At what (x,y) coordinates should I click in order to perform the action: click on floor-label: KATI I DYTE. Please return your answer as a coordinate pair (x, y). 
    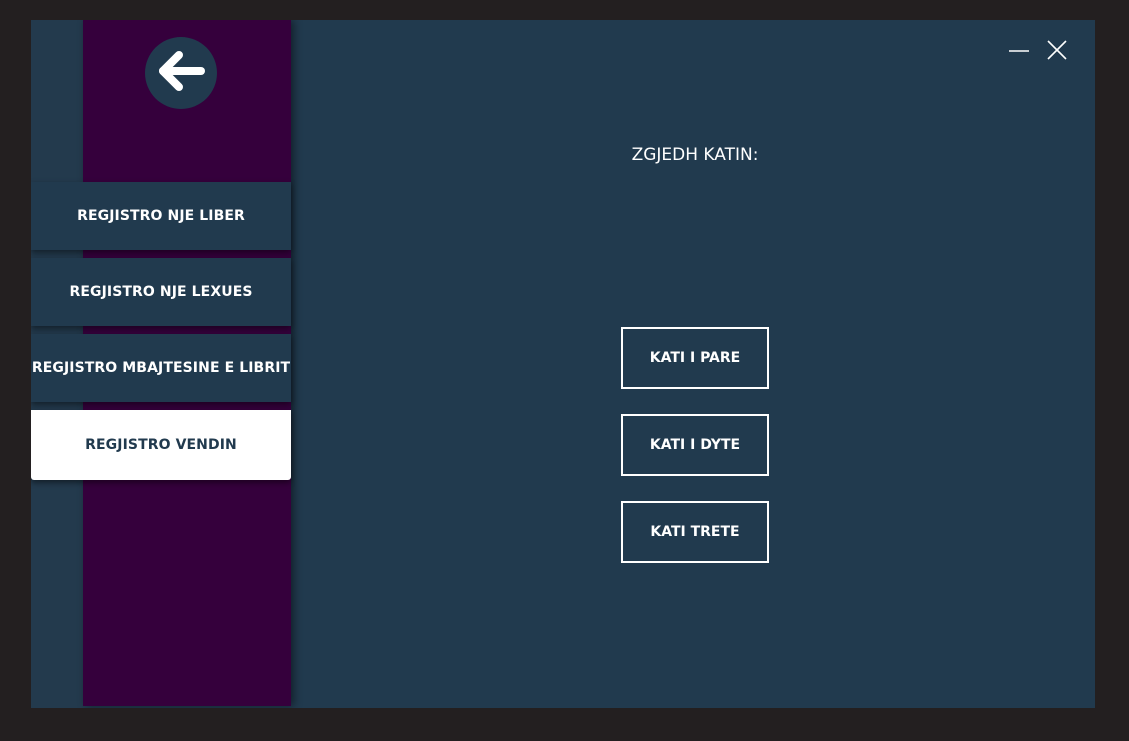
    Looking at the image, I should click on (695, 445).